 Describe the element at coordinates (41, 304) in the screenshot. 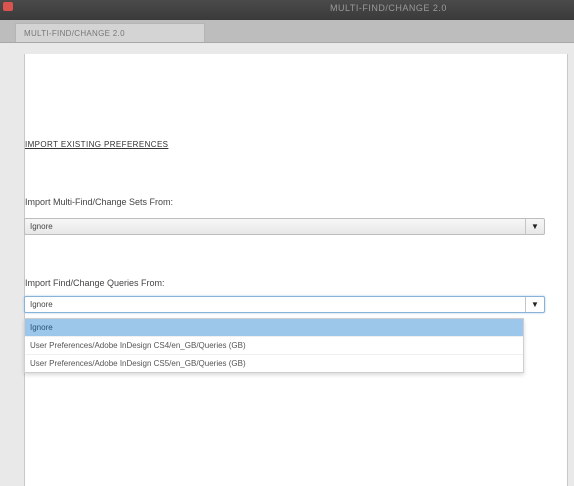

I see `queries-select-value: Ignore` at that location.